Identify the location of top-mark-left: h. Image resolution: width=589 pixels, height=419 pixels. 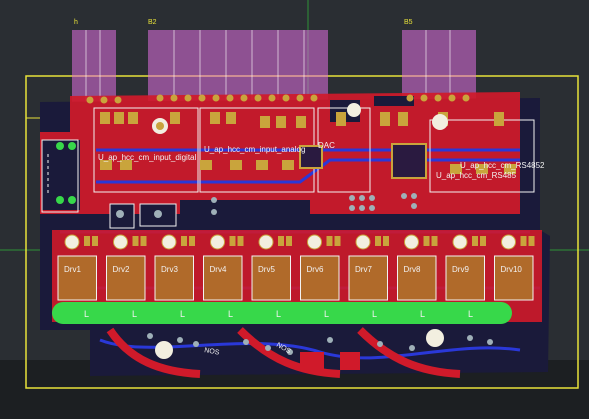
(76, 22).